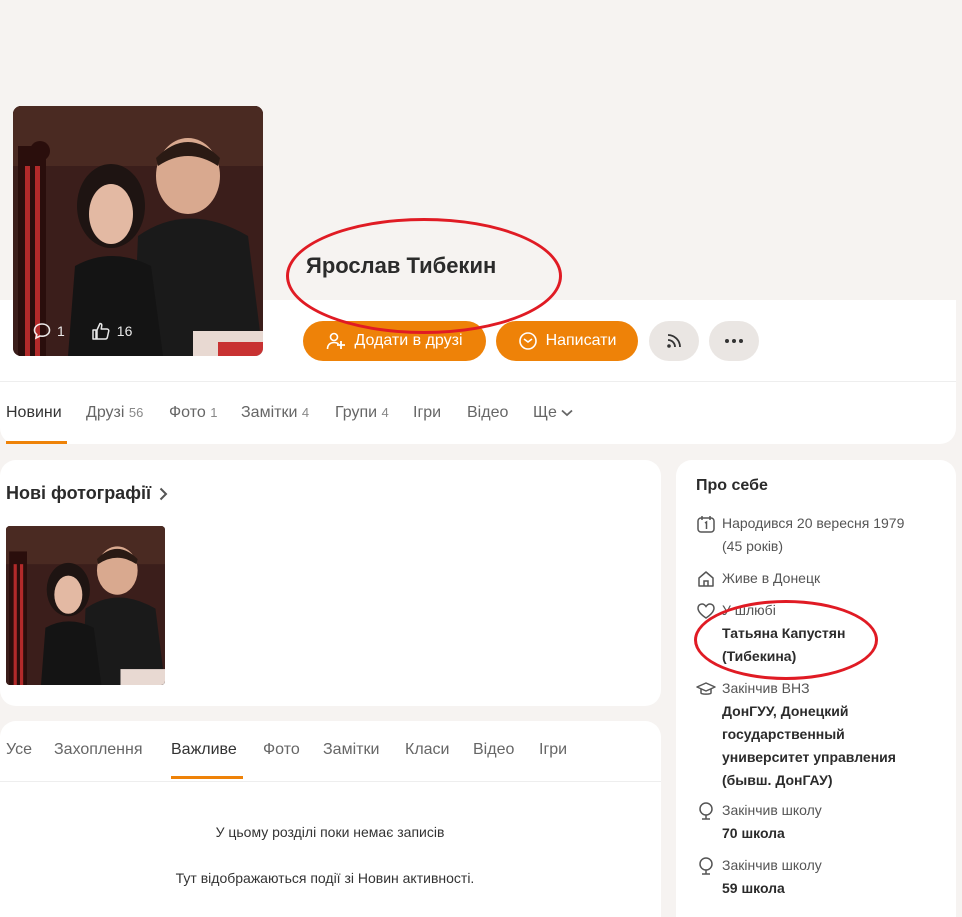 This screenshot has height=917, width=962. I want to click on chevron-down-icon, so click(567, 413).